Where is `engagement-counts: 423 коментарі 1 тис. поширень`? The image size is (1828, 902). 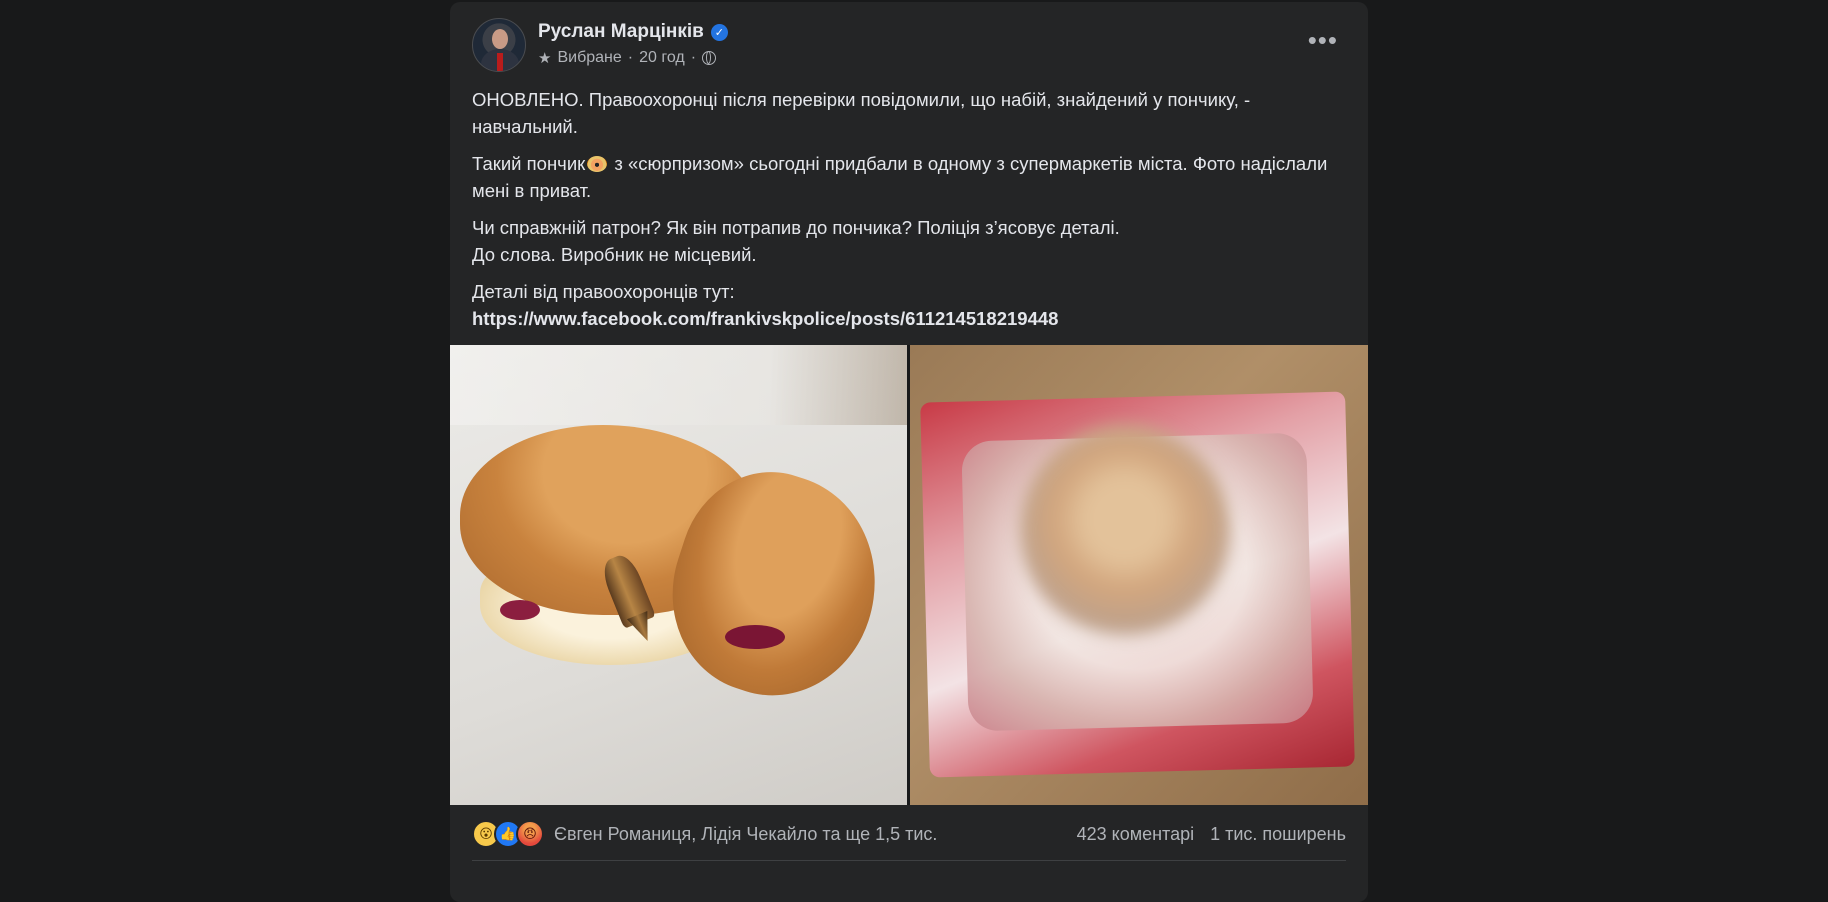 engagement-counts: 423 коментарі 1 тис. поширень is located at coordinates (1211, 834).